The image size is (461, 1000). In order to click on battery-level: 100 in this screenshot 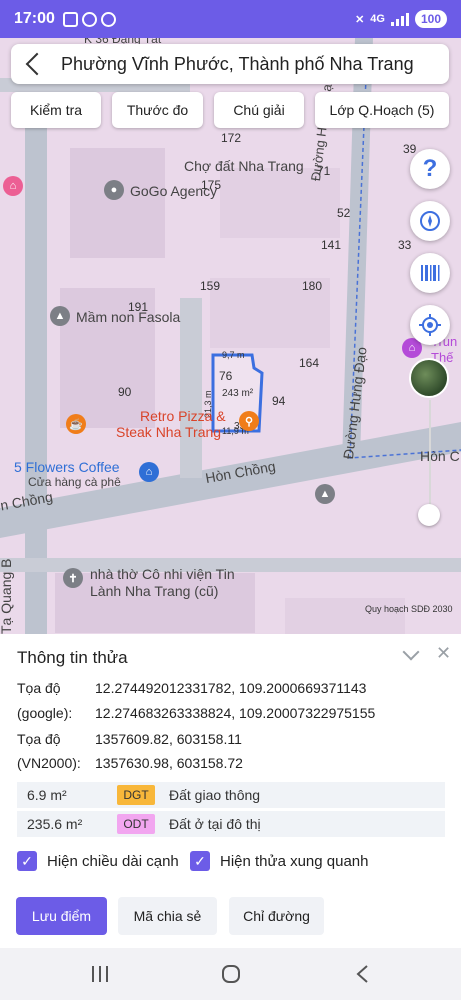, I will do `click(430, 19)`.